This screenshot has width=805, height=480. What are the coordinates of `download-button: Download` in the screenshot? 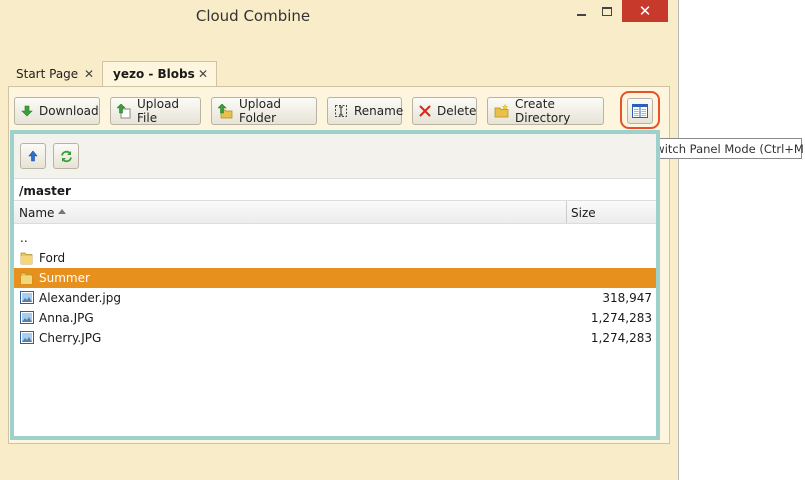 It's located at (57, 111).